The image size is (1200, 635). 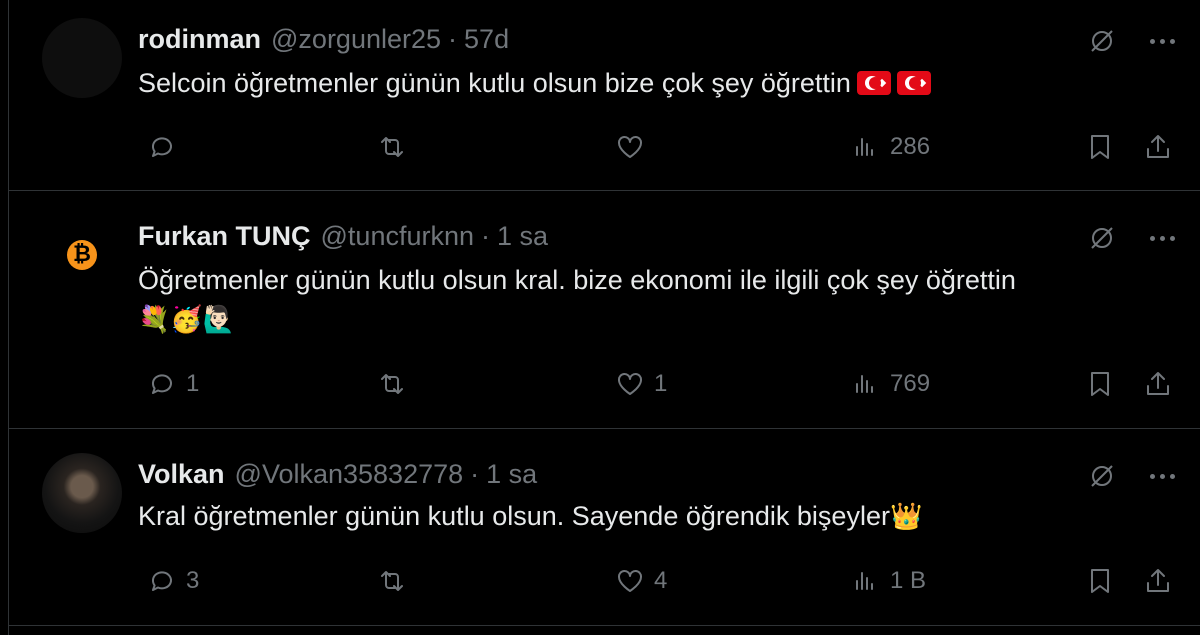 What do you see at coordinates (349, 474) in the screenshot?
I see `user-handle: @Volkan35832778` at bounding box center [349, 474].